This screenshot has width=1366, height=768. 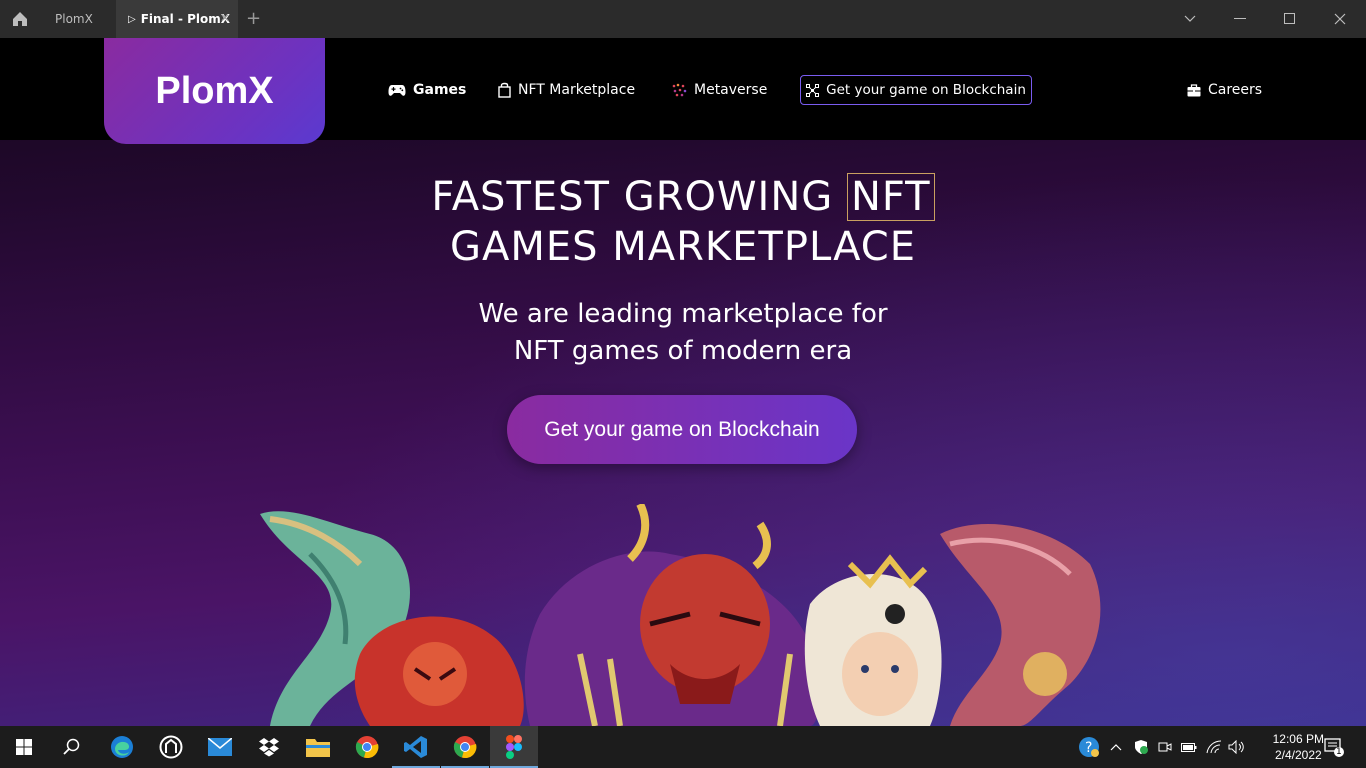 I want to click on new-tab-button: +, so click(x=253, y=18).